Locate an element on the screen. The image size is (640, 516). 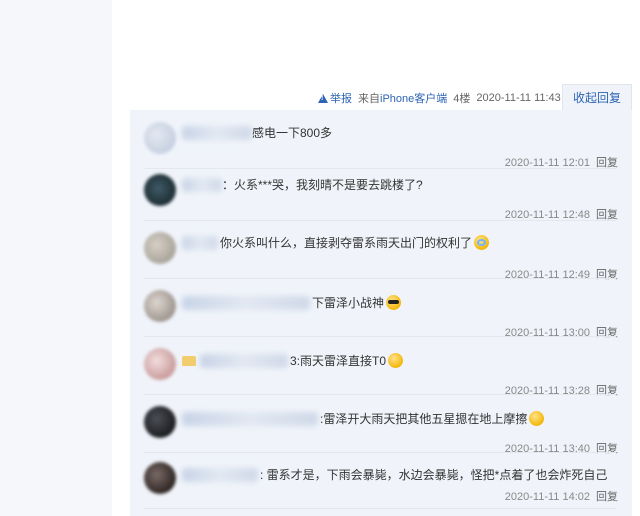
source-text: 来自iPhone客户端 is located at coordinates (403, 99).